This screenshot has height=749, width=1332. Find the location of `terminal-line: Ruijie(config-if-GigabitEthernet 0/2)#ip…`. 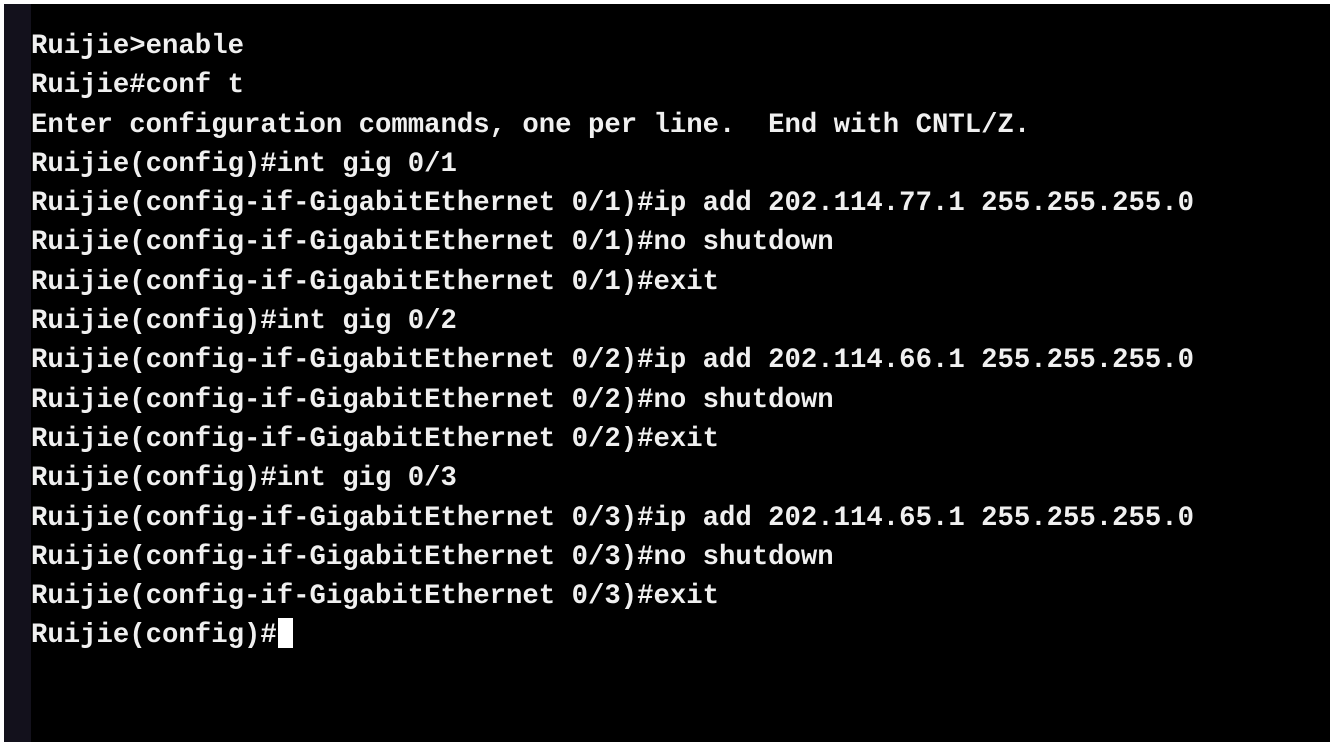

terminal-line: Ruijie(config-if-GigabitEthernet 0/2)#ip… is located at coordinates (613, 361).